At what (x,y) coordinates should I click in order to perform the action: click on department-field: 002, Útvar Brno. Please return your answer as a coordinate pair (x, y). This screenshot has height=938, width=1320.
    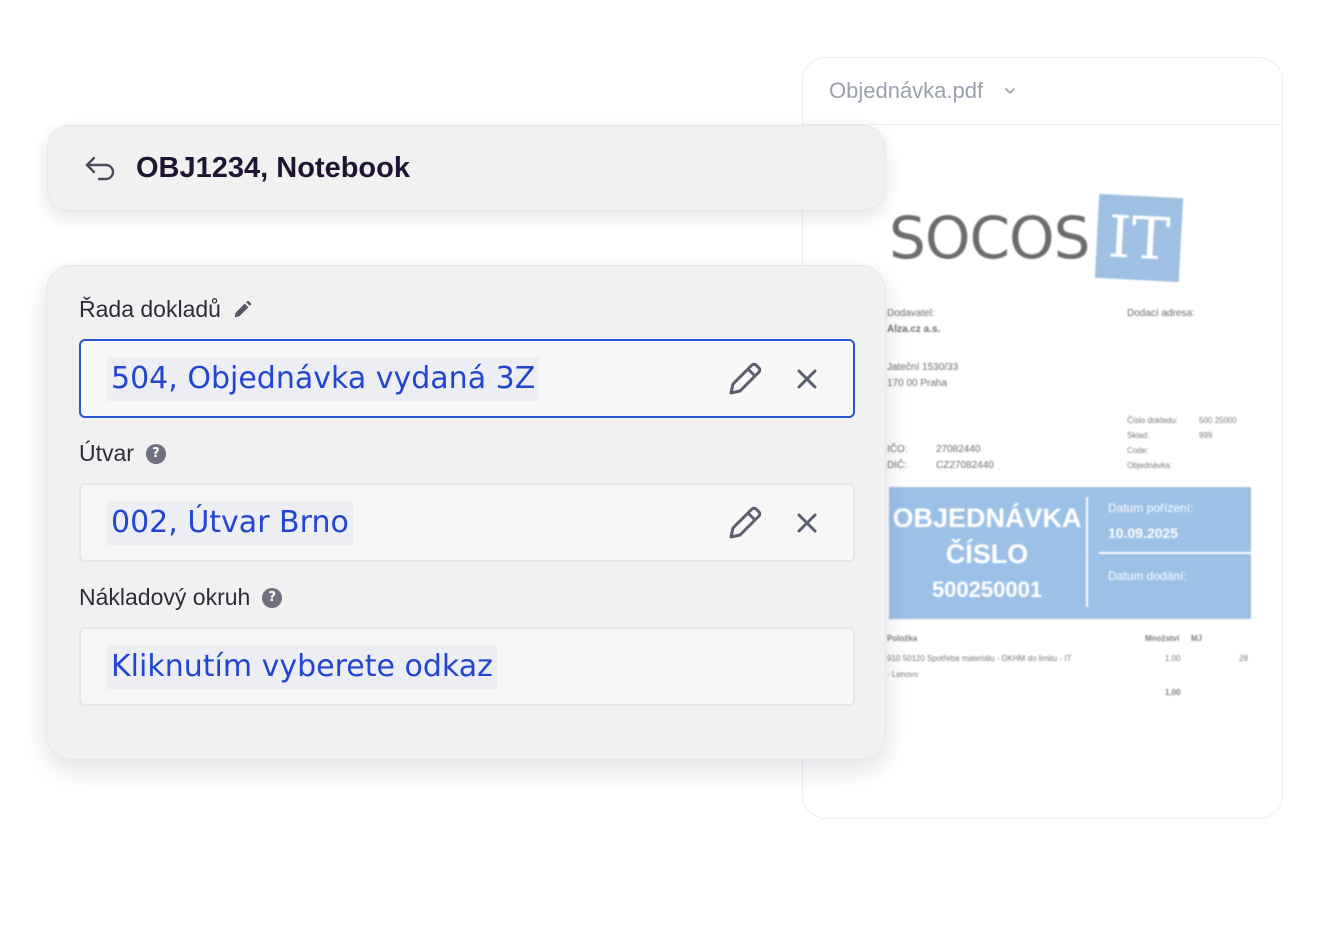
    Looking at the image, I should click on (467, 522).